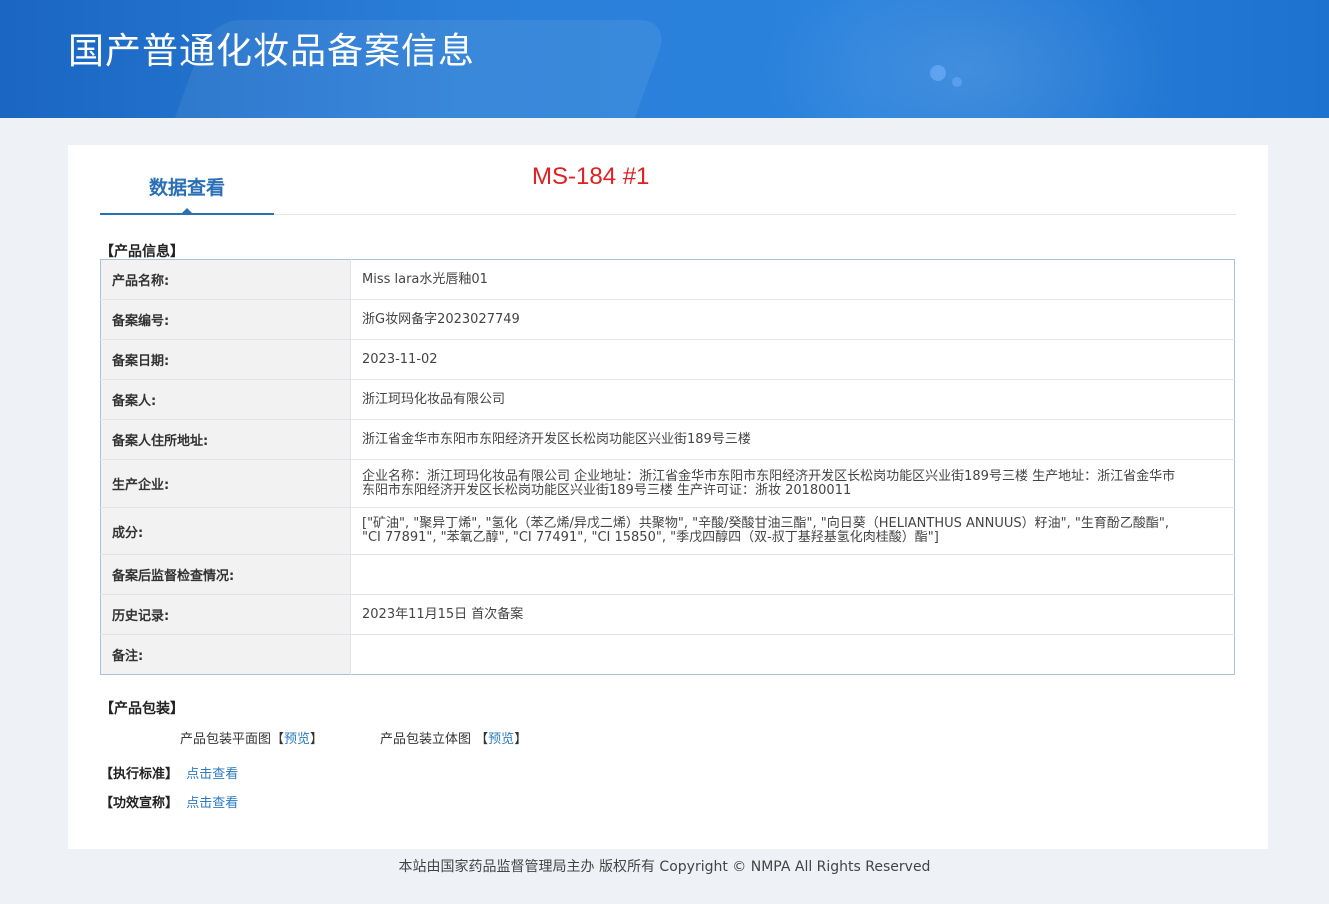 This screenshot has width=1329, height=904. I want to click on tab-data-view: 数据查看, so click(187, 180).